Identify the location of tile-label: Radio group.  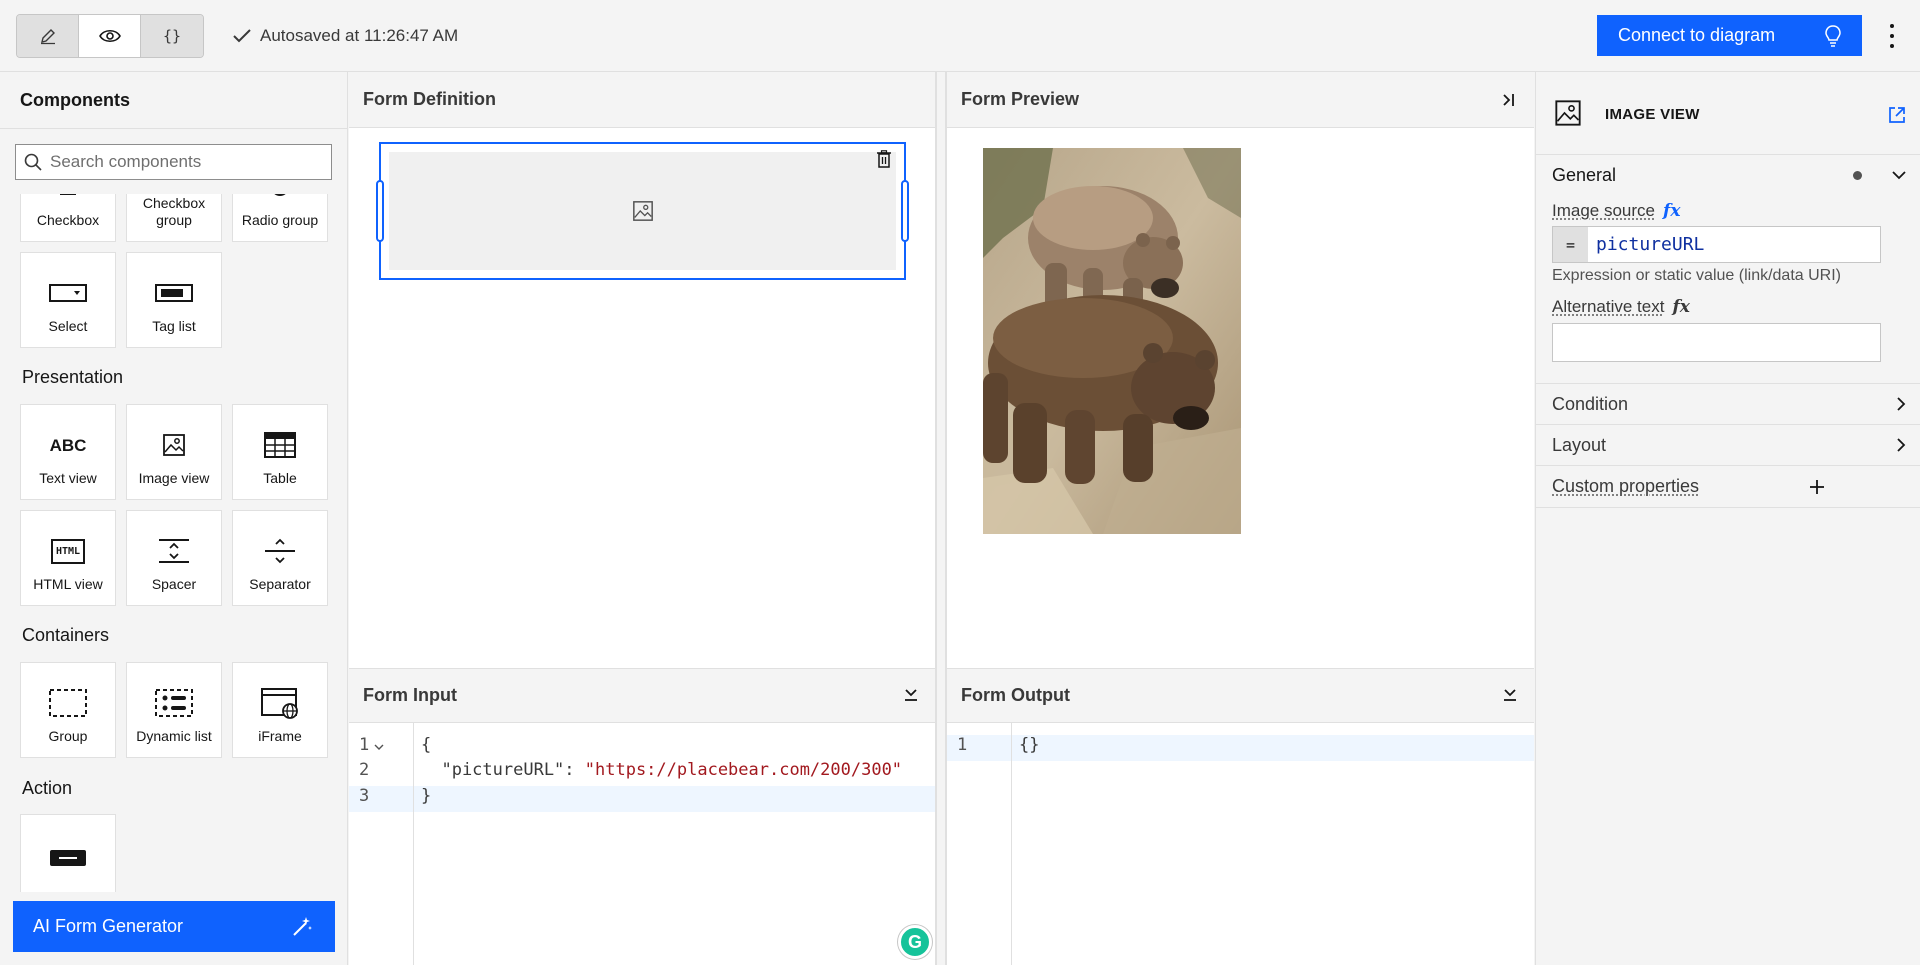
(280, 220).